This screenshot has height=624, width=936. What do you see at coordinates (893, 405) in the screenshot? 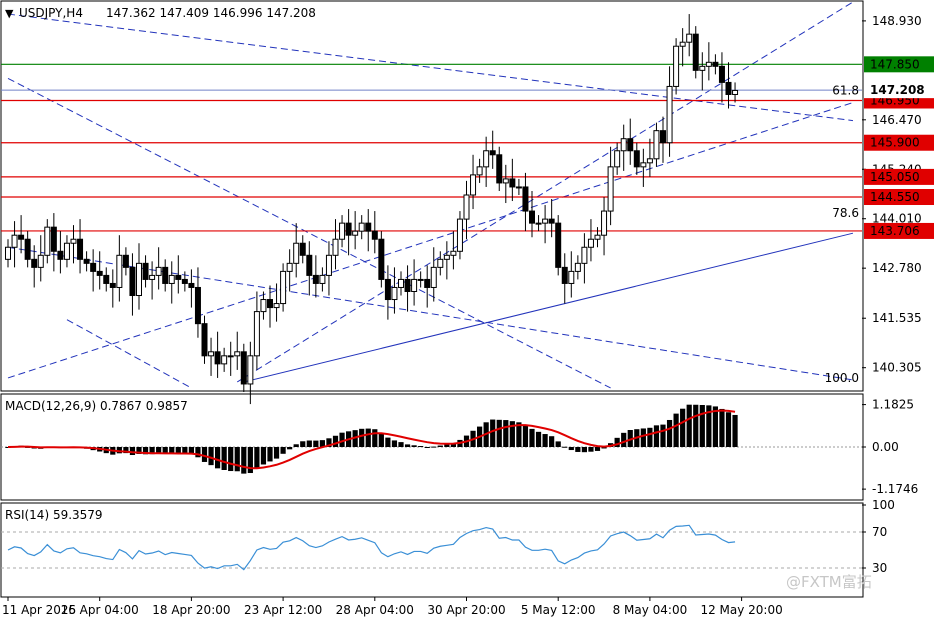
I see `macd-tick-label: 1.1825` at bounding box center [893, 405].